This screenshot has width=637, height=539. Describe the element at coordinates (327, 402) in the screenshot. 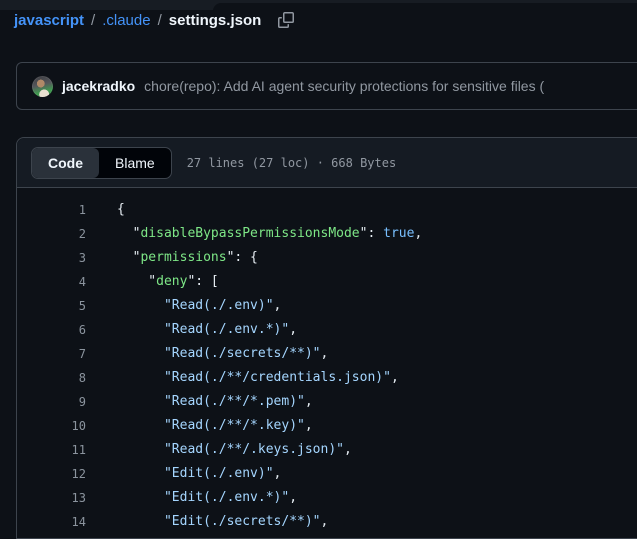

I see `code-line: 9 "Read(./**/*.pem)",` at that location.